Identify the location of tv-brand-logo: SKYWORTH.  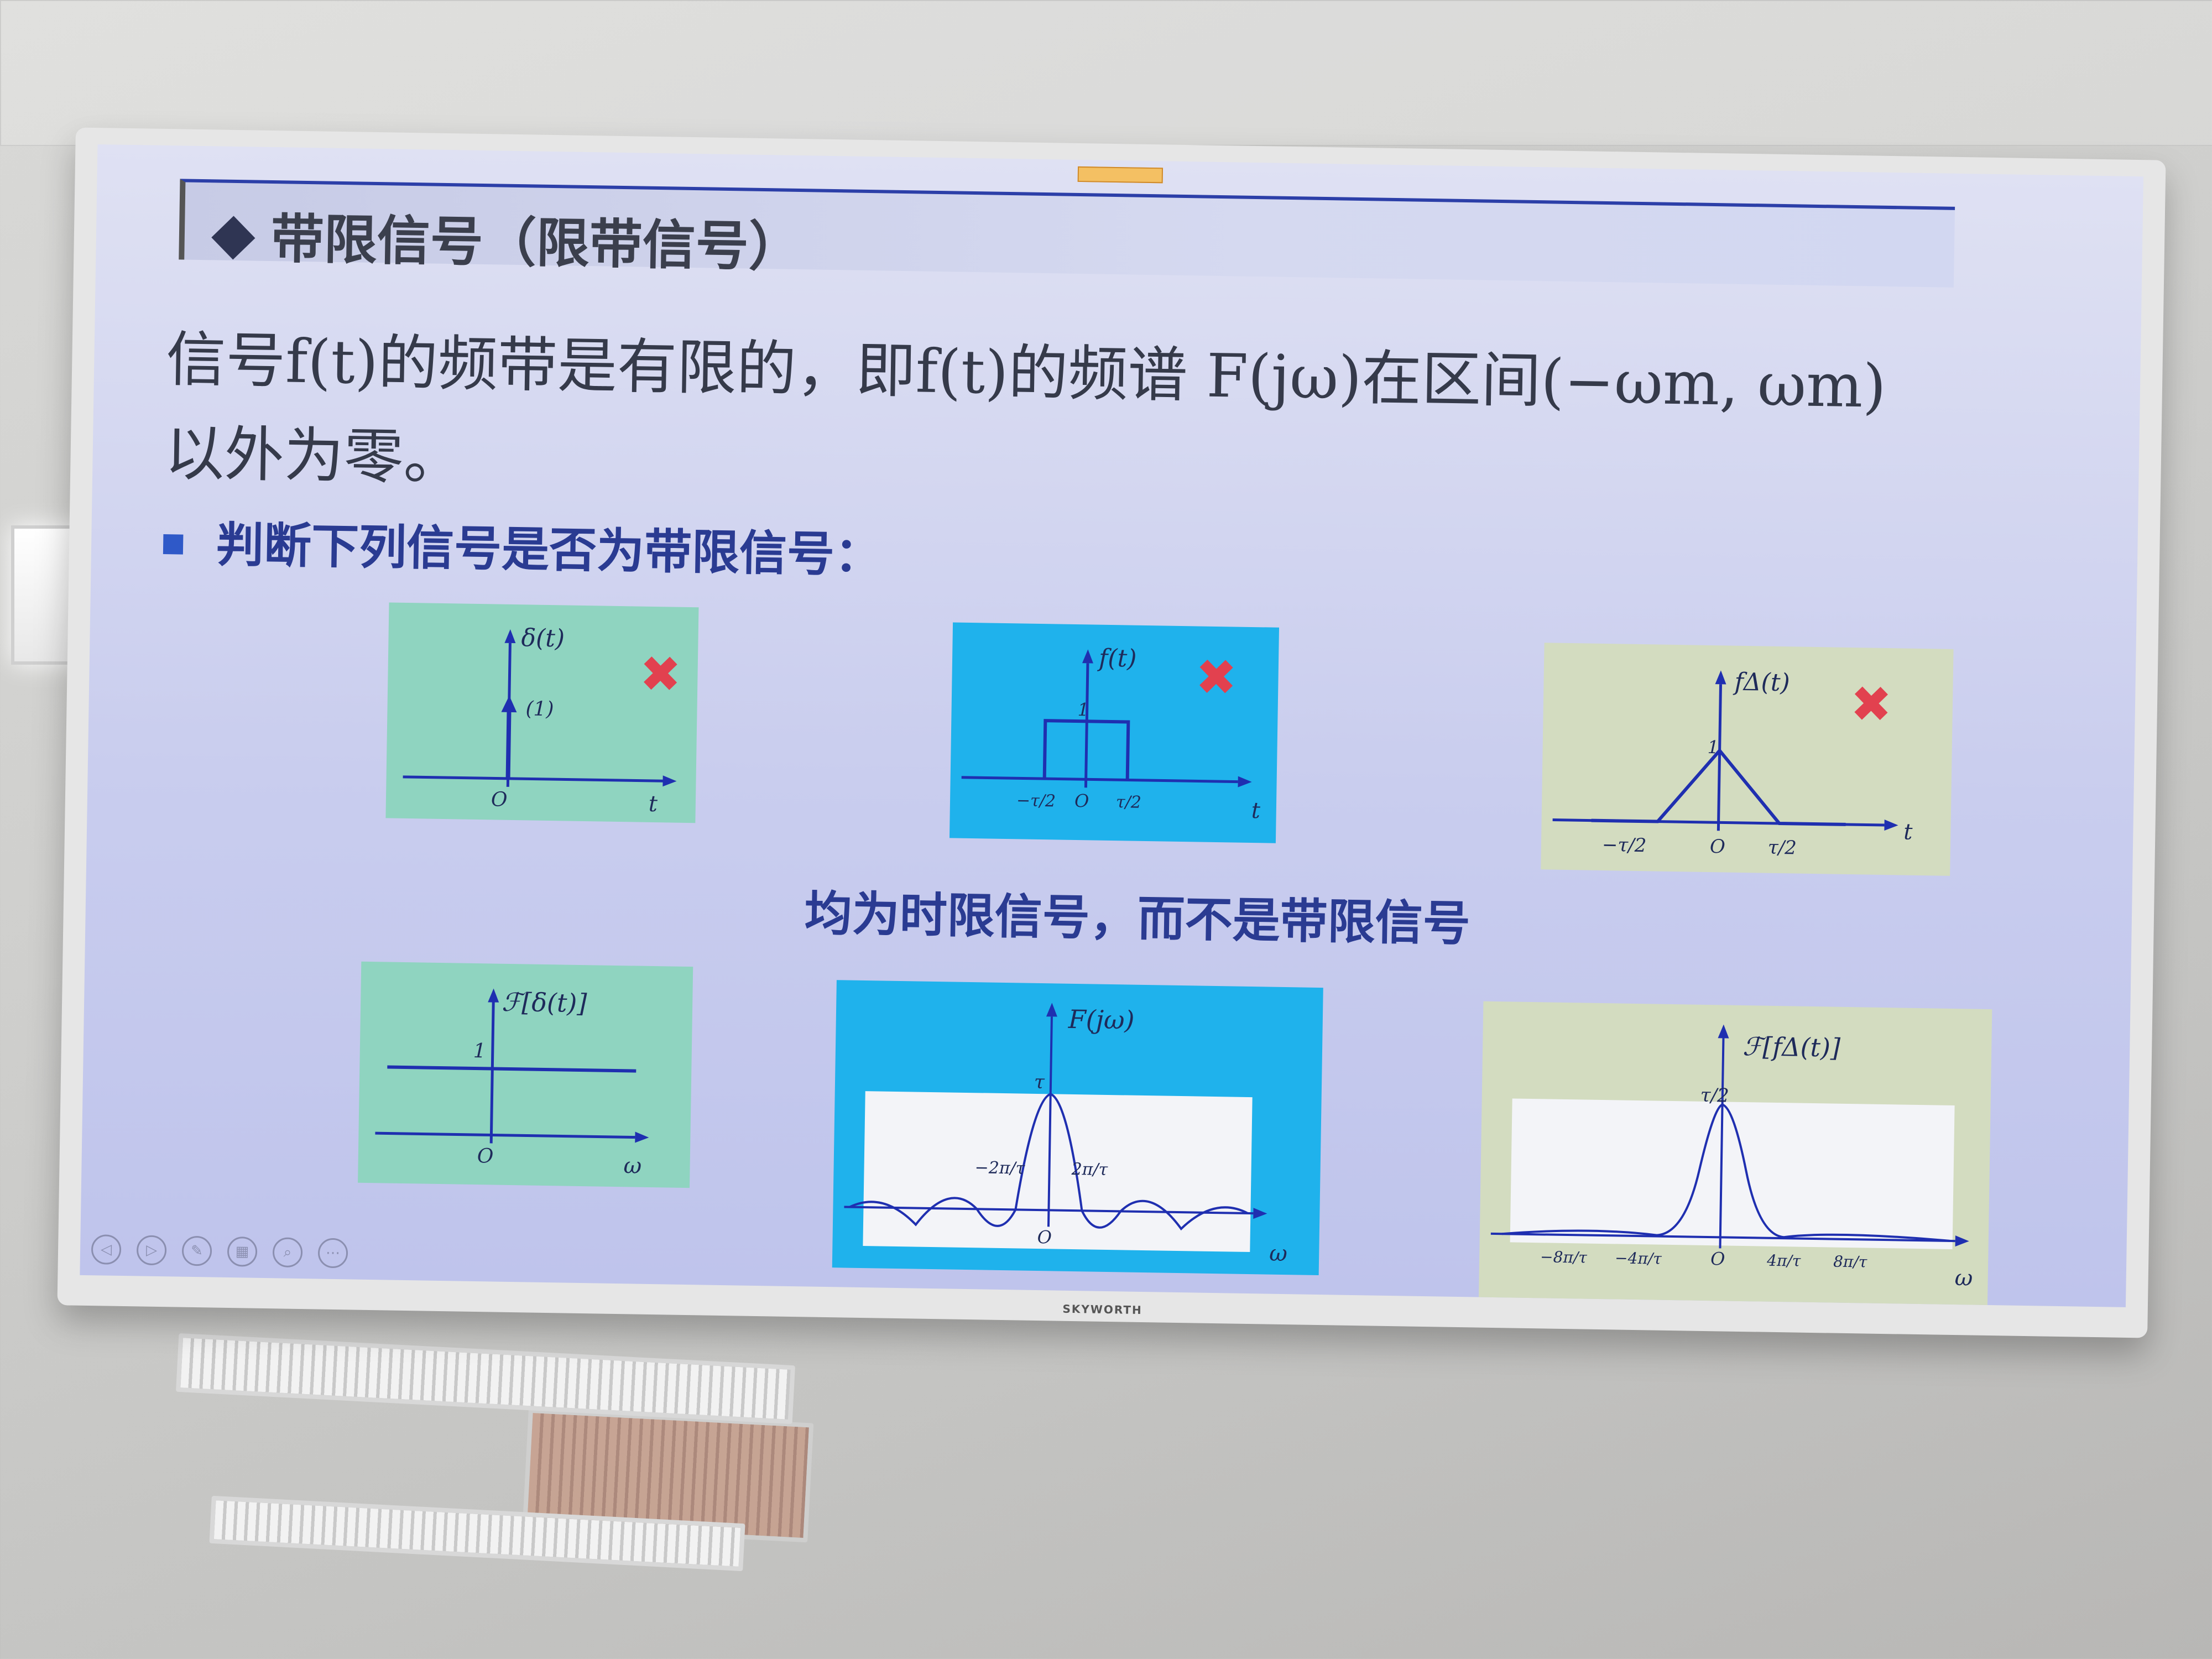
(1102, 1310).